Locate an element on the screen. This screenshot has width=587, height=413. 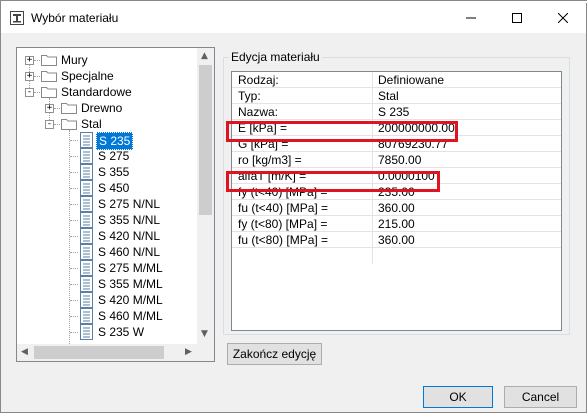
tree-node-label: S 355 is located at coordinates (114, 172).